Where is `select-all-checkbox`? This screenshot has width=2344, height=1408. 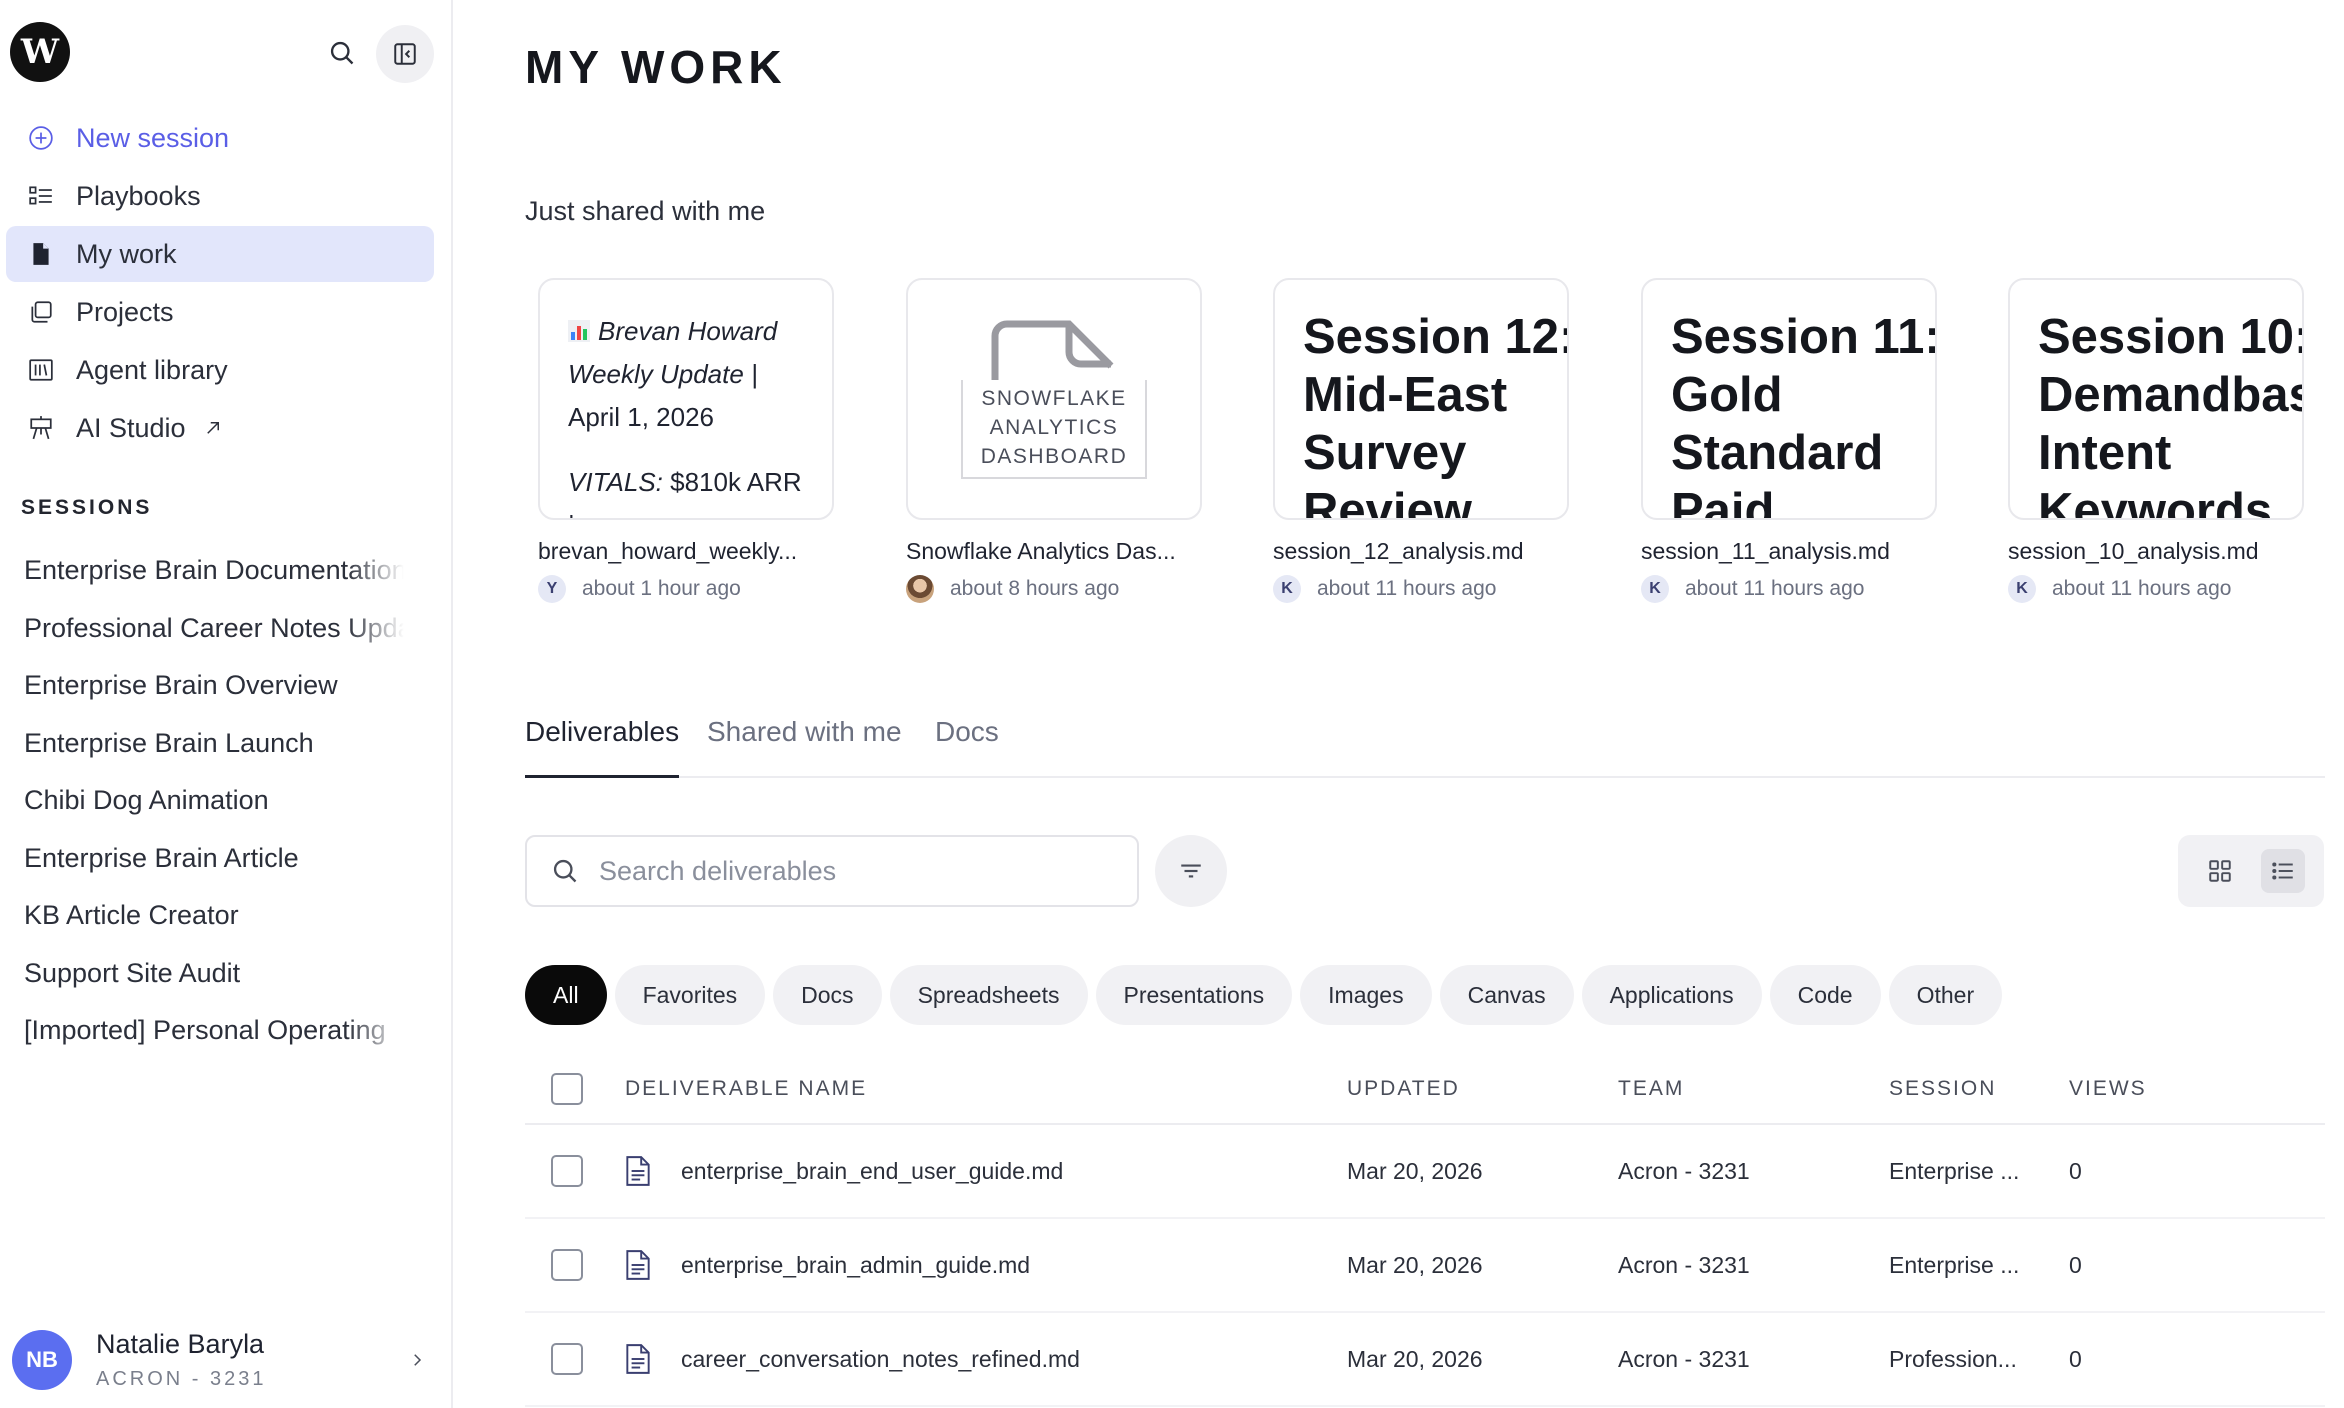 select-all-checkbox is located at coordinates (567, 1089).